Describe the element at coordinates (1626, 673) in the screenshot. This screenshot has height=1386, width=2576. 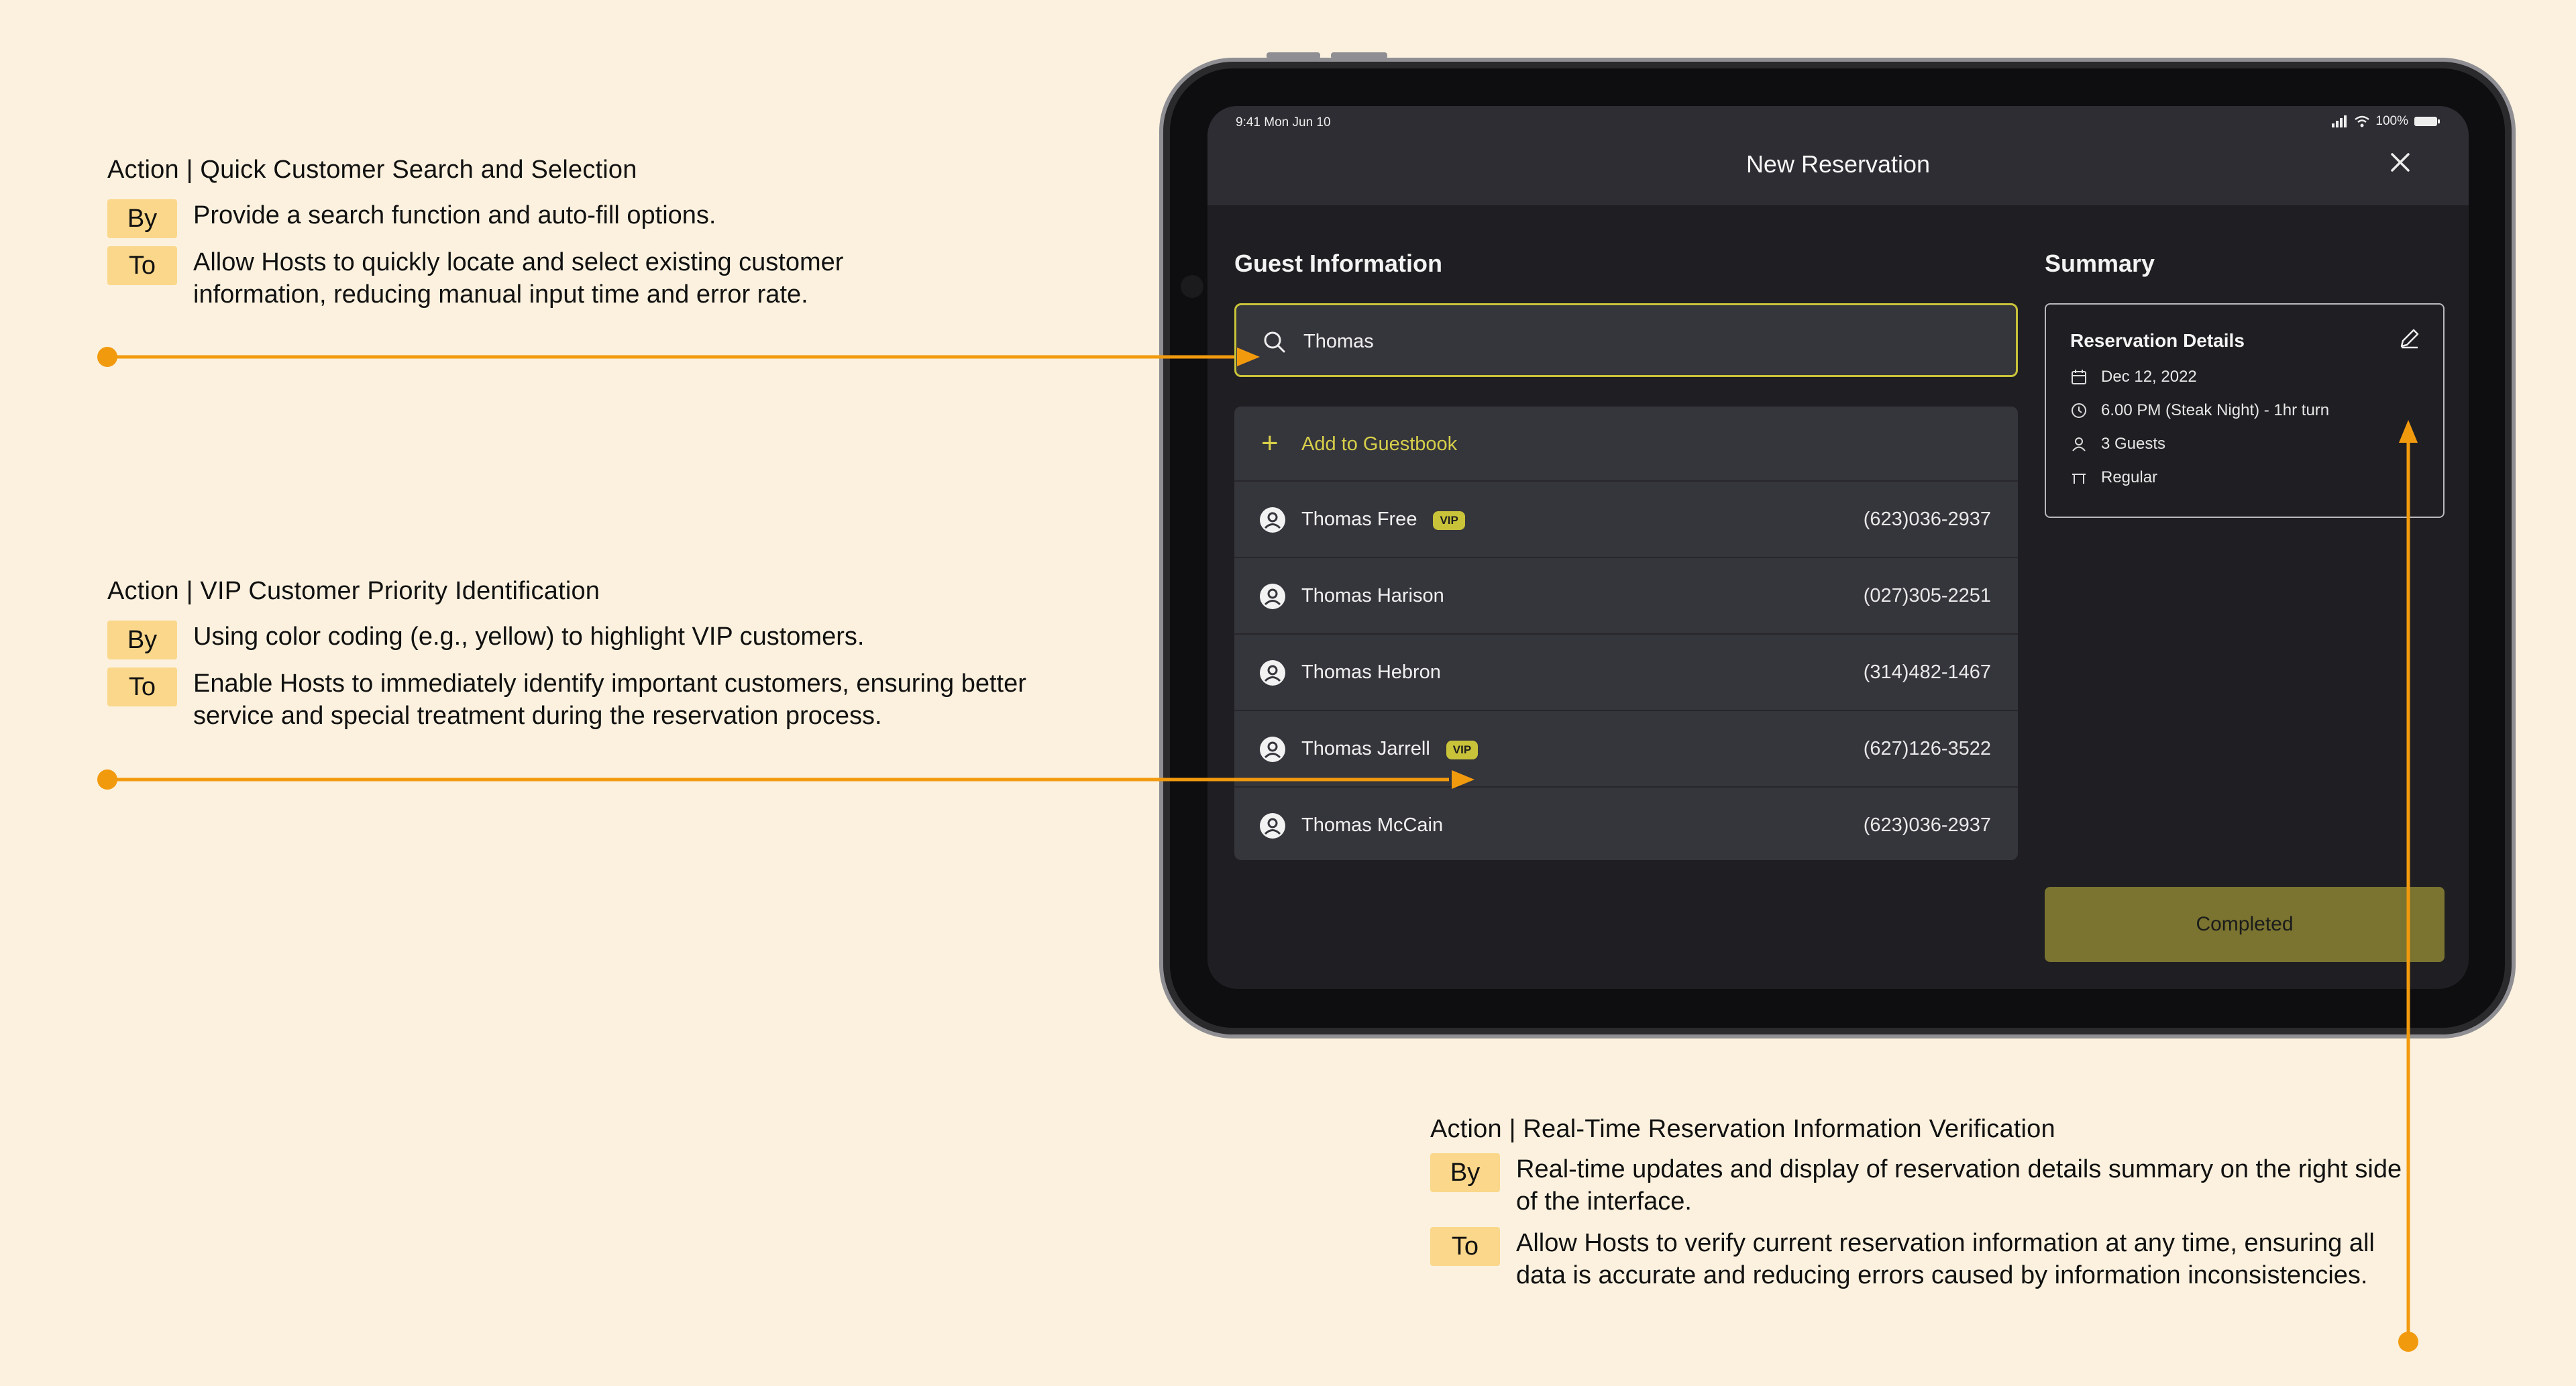
I see `guest-row: Thomas Hebron (314)482-1467` at that location.